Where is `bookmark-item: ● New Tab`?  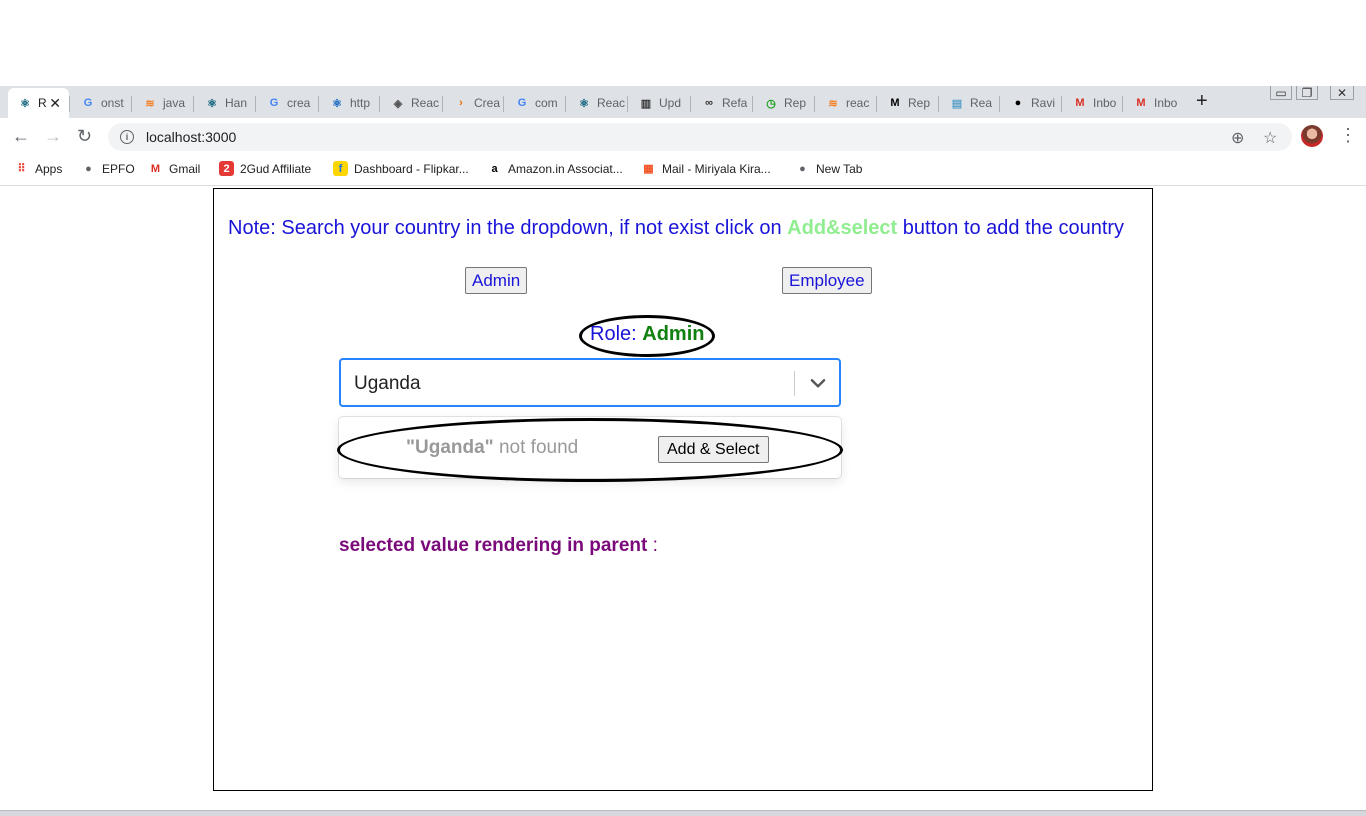
bookmark-item: ● New Tab is located at coordinates (828, 168).